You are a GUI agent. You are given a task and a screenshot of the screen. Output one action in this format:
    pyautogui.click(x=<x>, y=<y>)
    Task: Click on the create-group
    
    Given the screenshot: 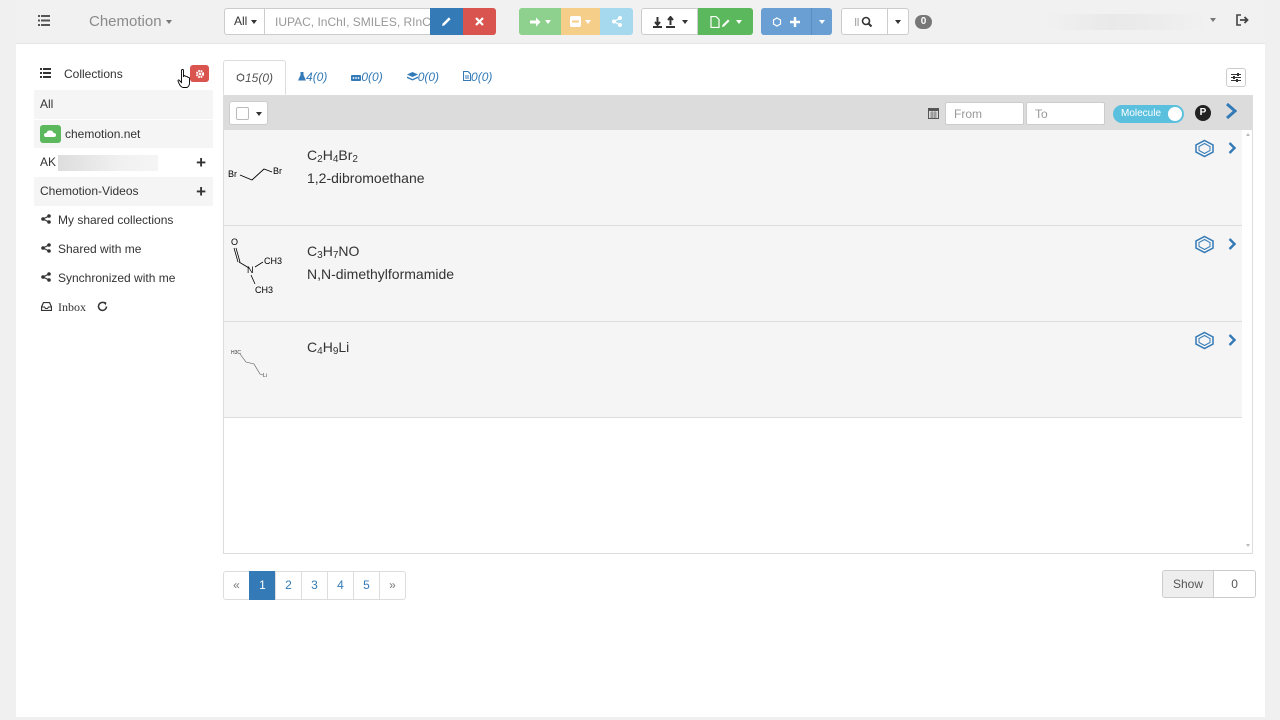 What is the action you would take?
    pyautogui.click(x=796, y=21)
    